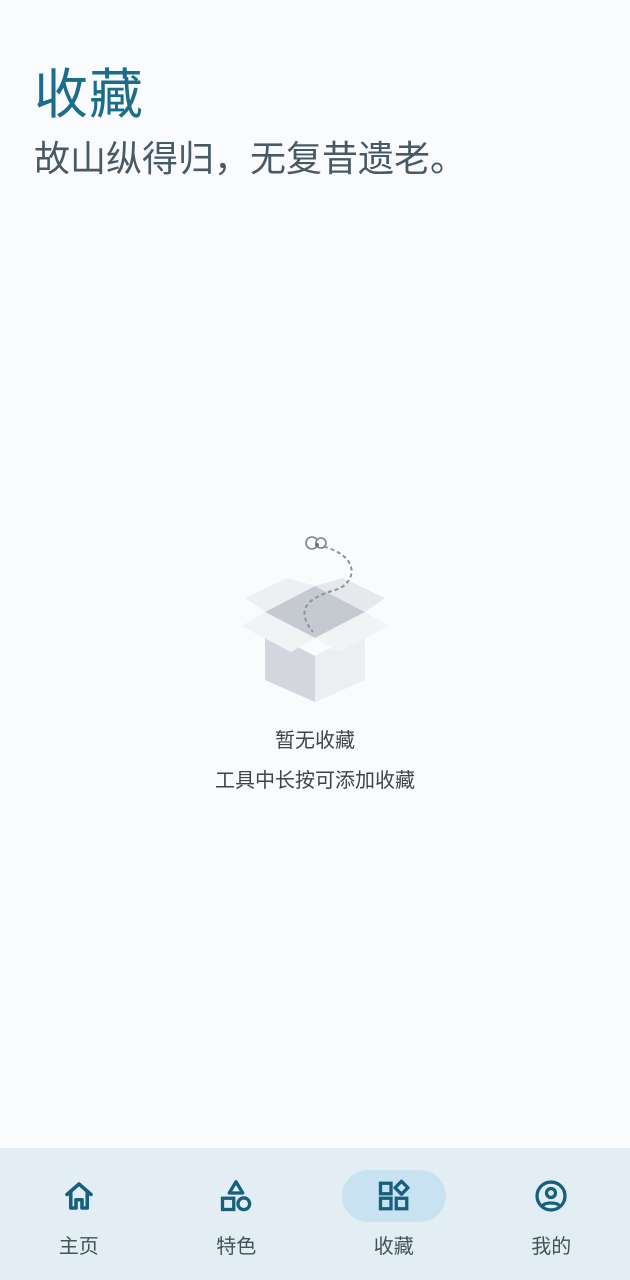 Image resolution: width=630 pixels, height=1280 pixels. Describe the element at coordinates (315, 619) in the screenshot. I see `open-box-icon` at that location.